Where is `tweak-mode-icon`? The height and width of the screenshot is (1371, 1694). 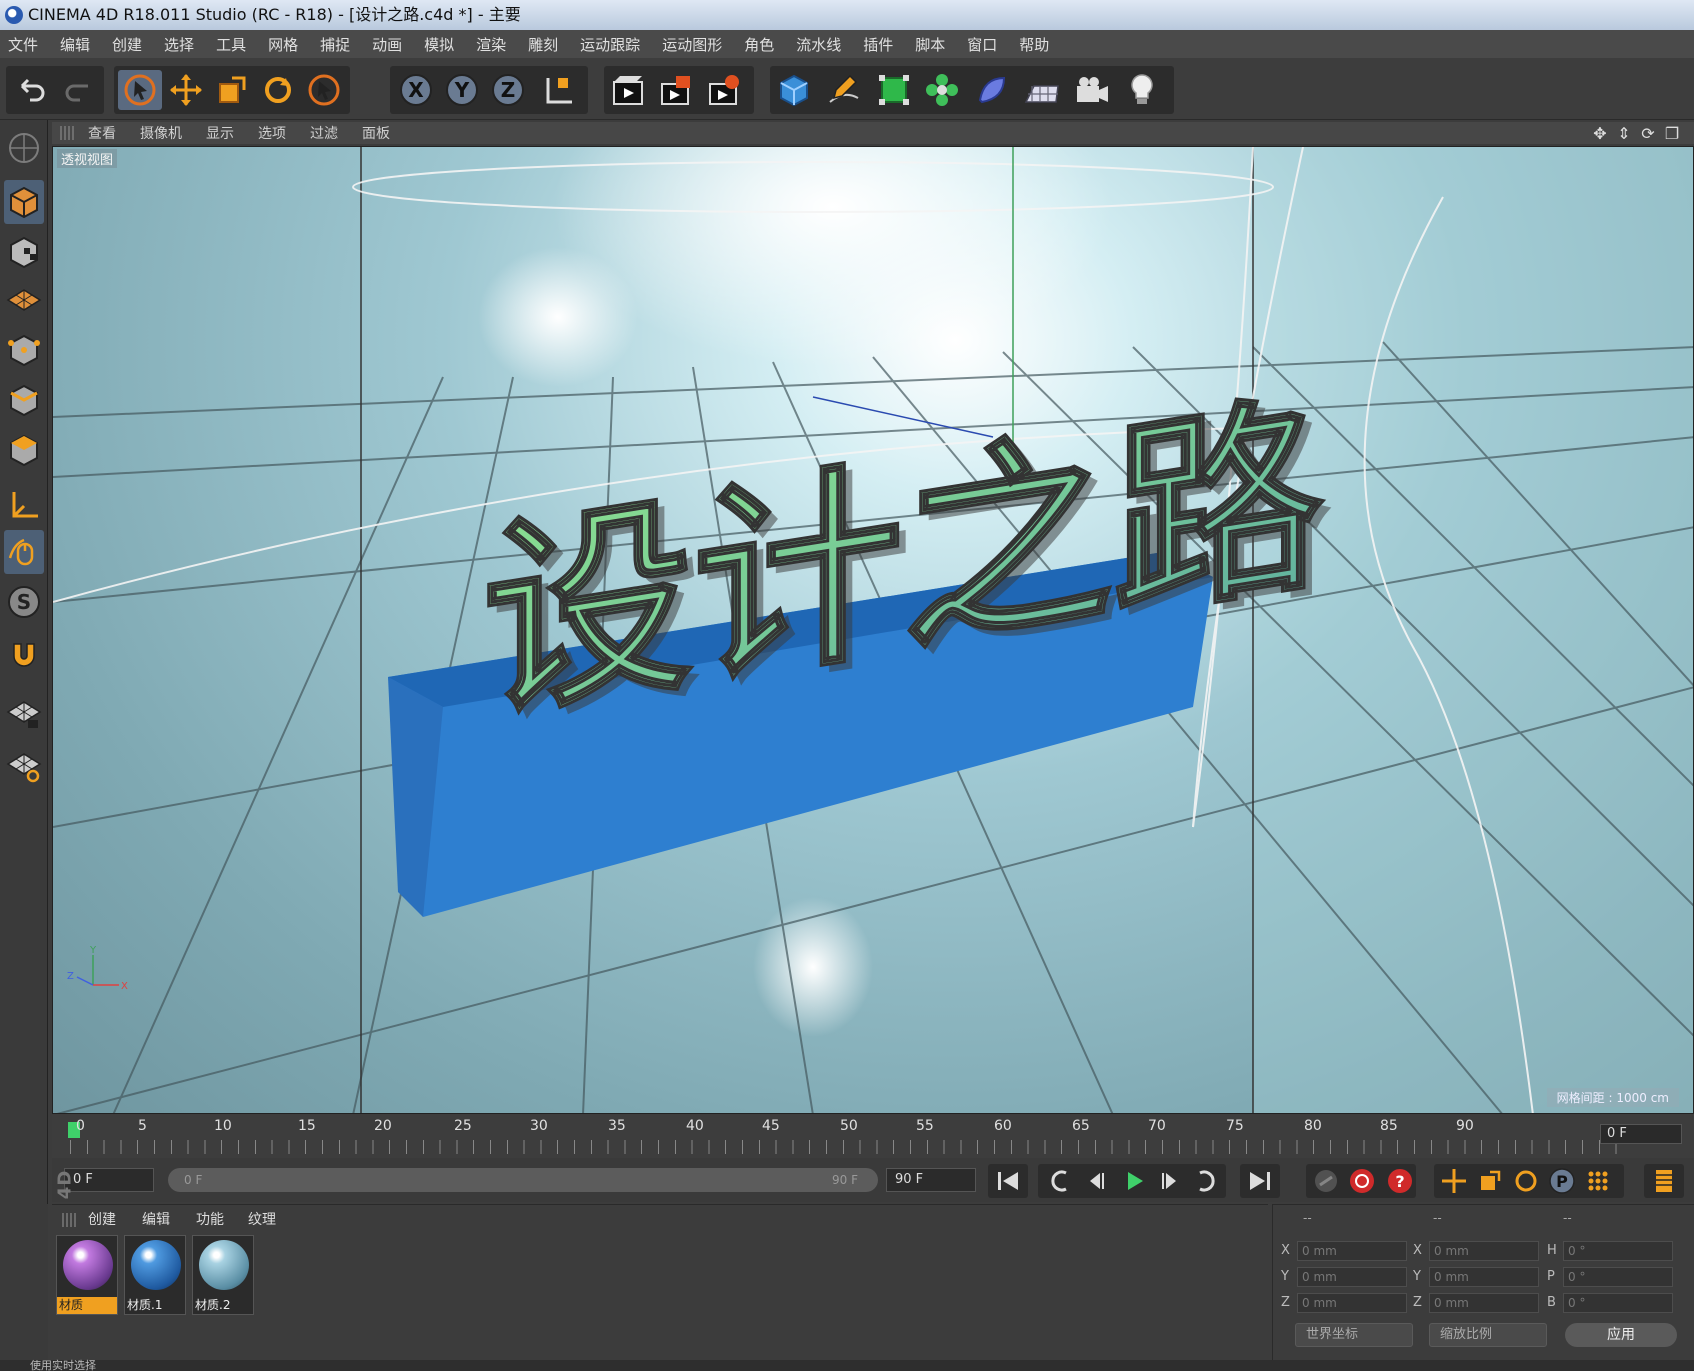 tweak-mode-icon is located at coordinates (24, 552).